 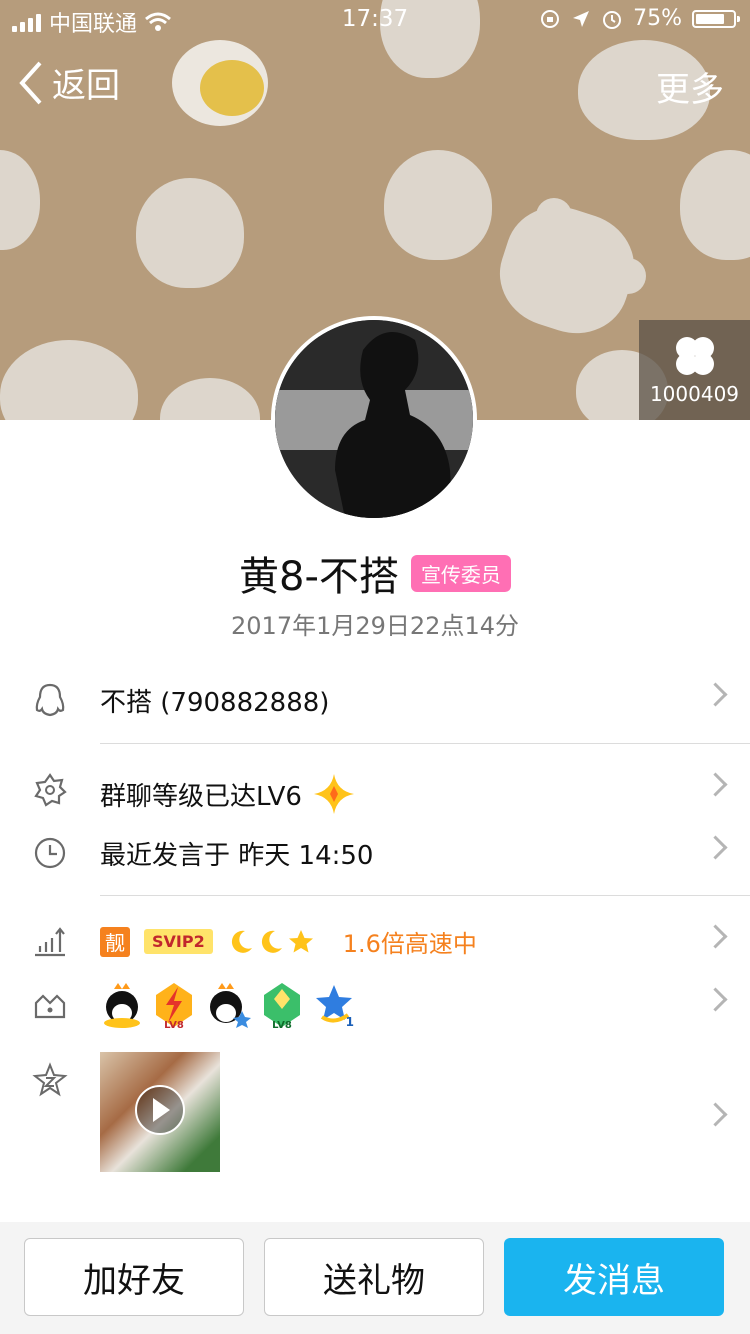 I want to click on profile-name-row: 黄8-不搭 宣传委员, so click(x=375, y=573).